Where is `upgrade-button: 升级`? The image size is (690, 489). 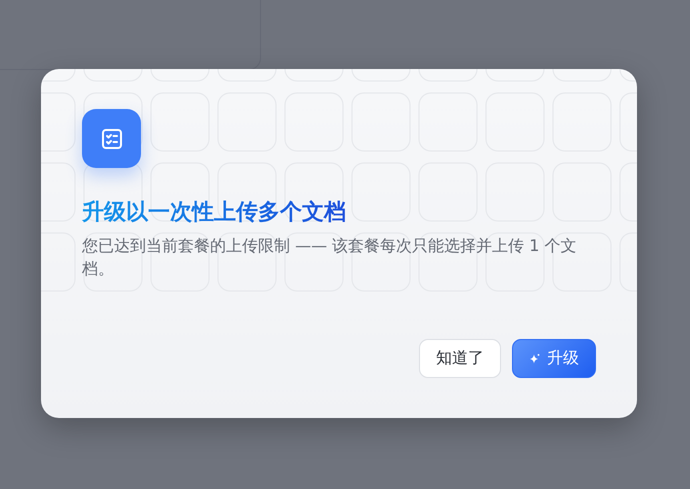
upgrade-button: 升级 is located at coordinates (554, 358).